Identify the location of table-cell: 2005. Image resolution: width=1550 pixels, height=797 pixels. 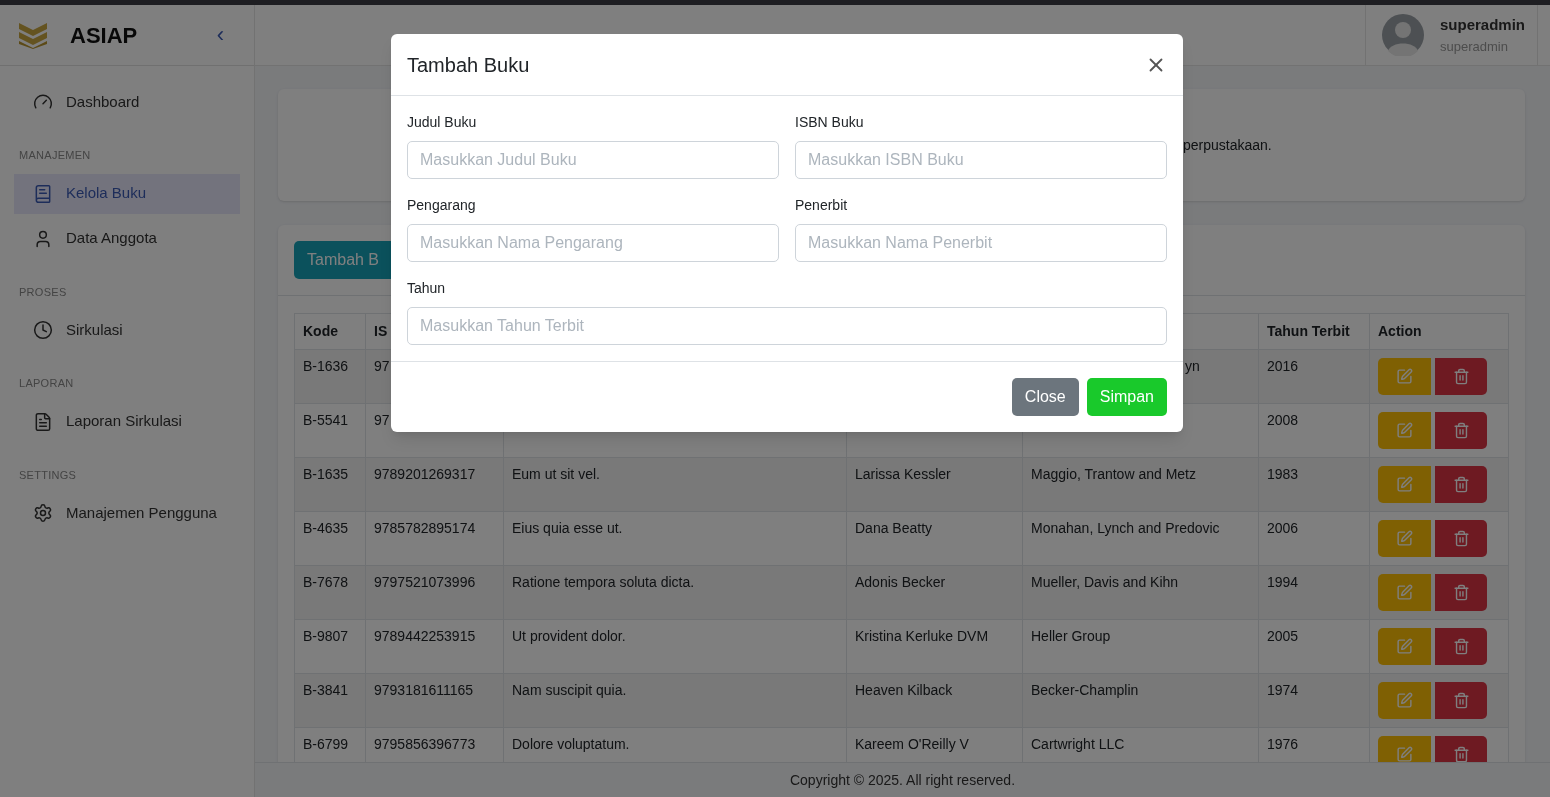
(1283, 636).